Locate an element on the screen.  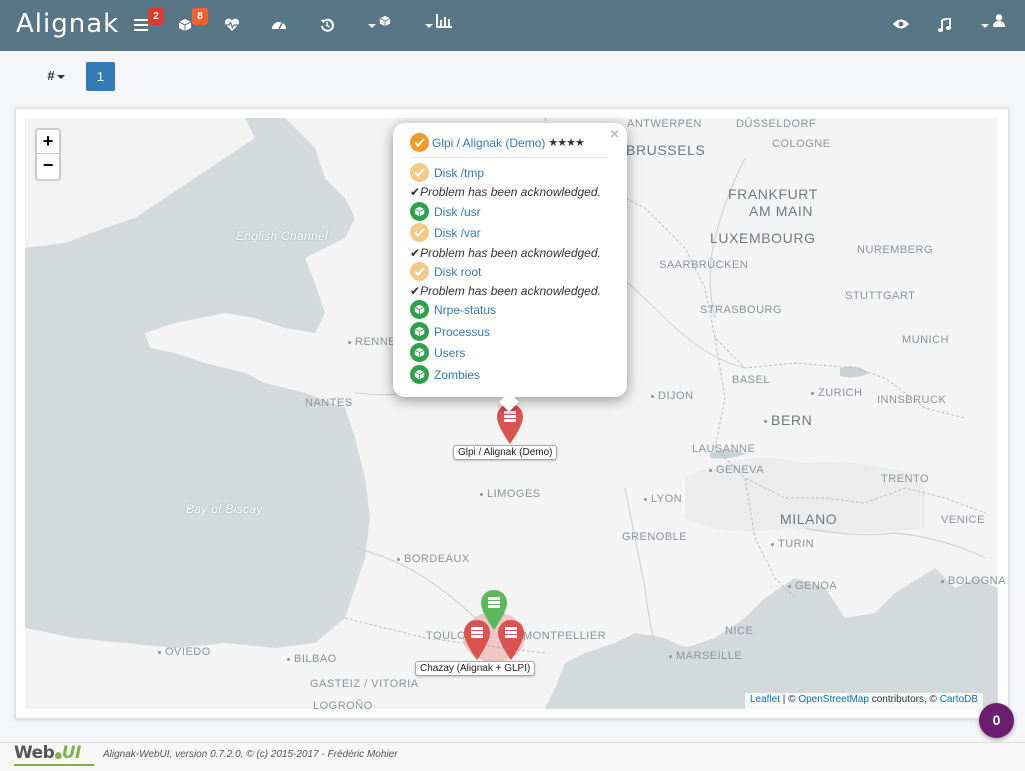
user-dropdown-icon is located at coordinates (994, 26).